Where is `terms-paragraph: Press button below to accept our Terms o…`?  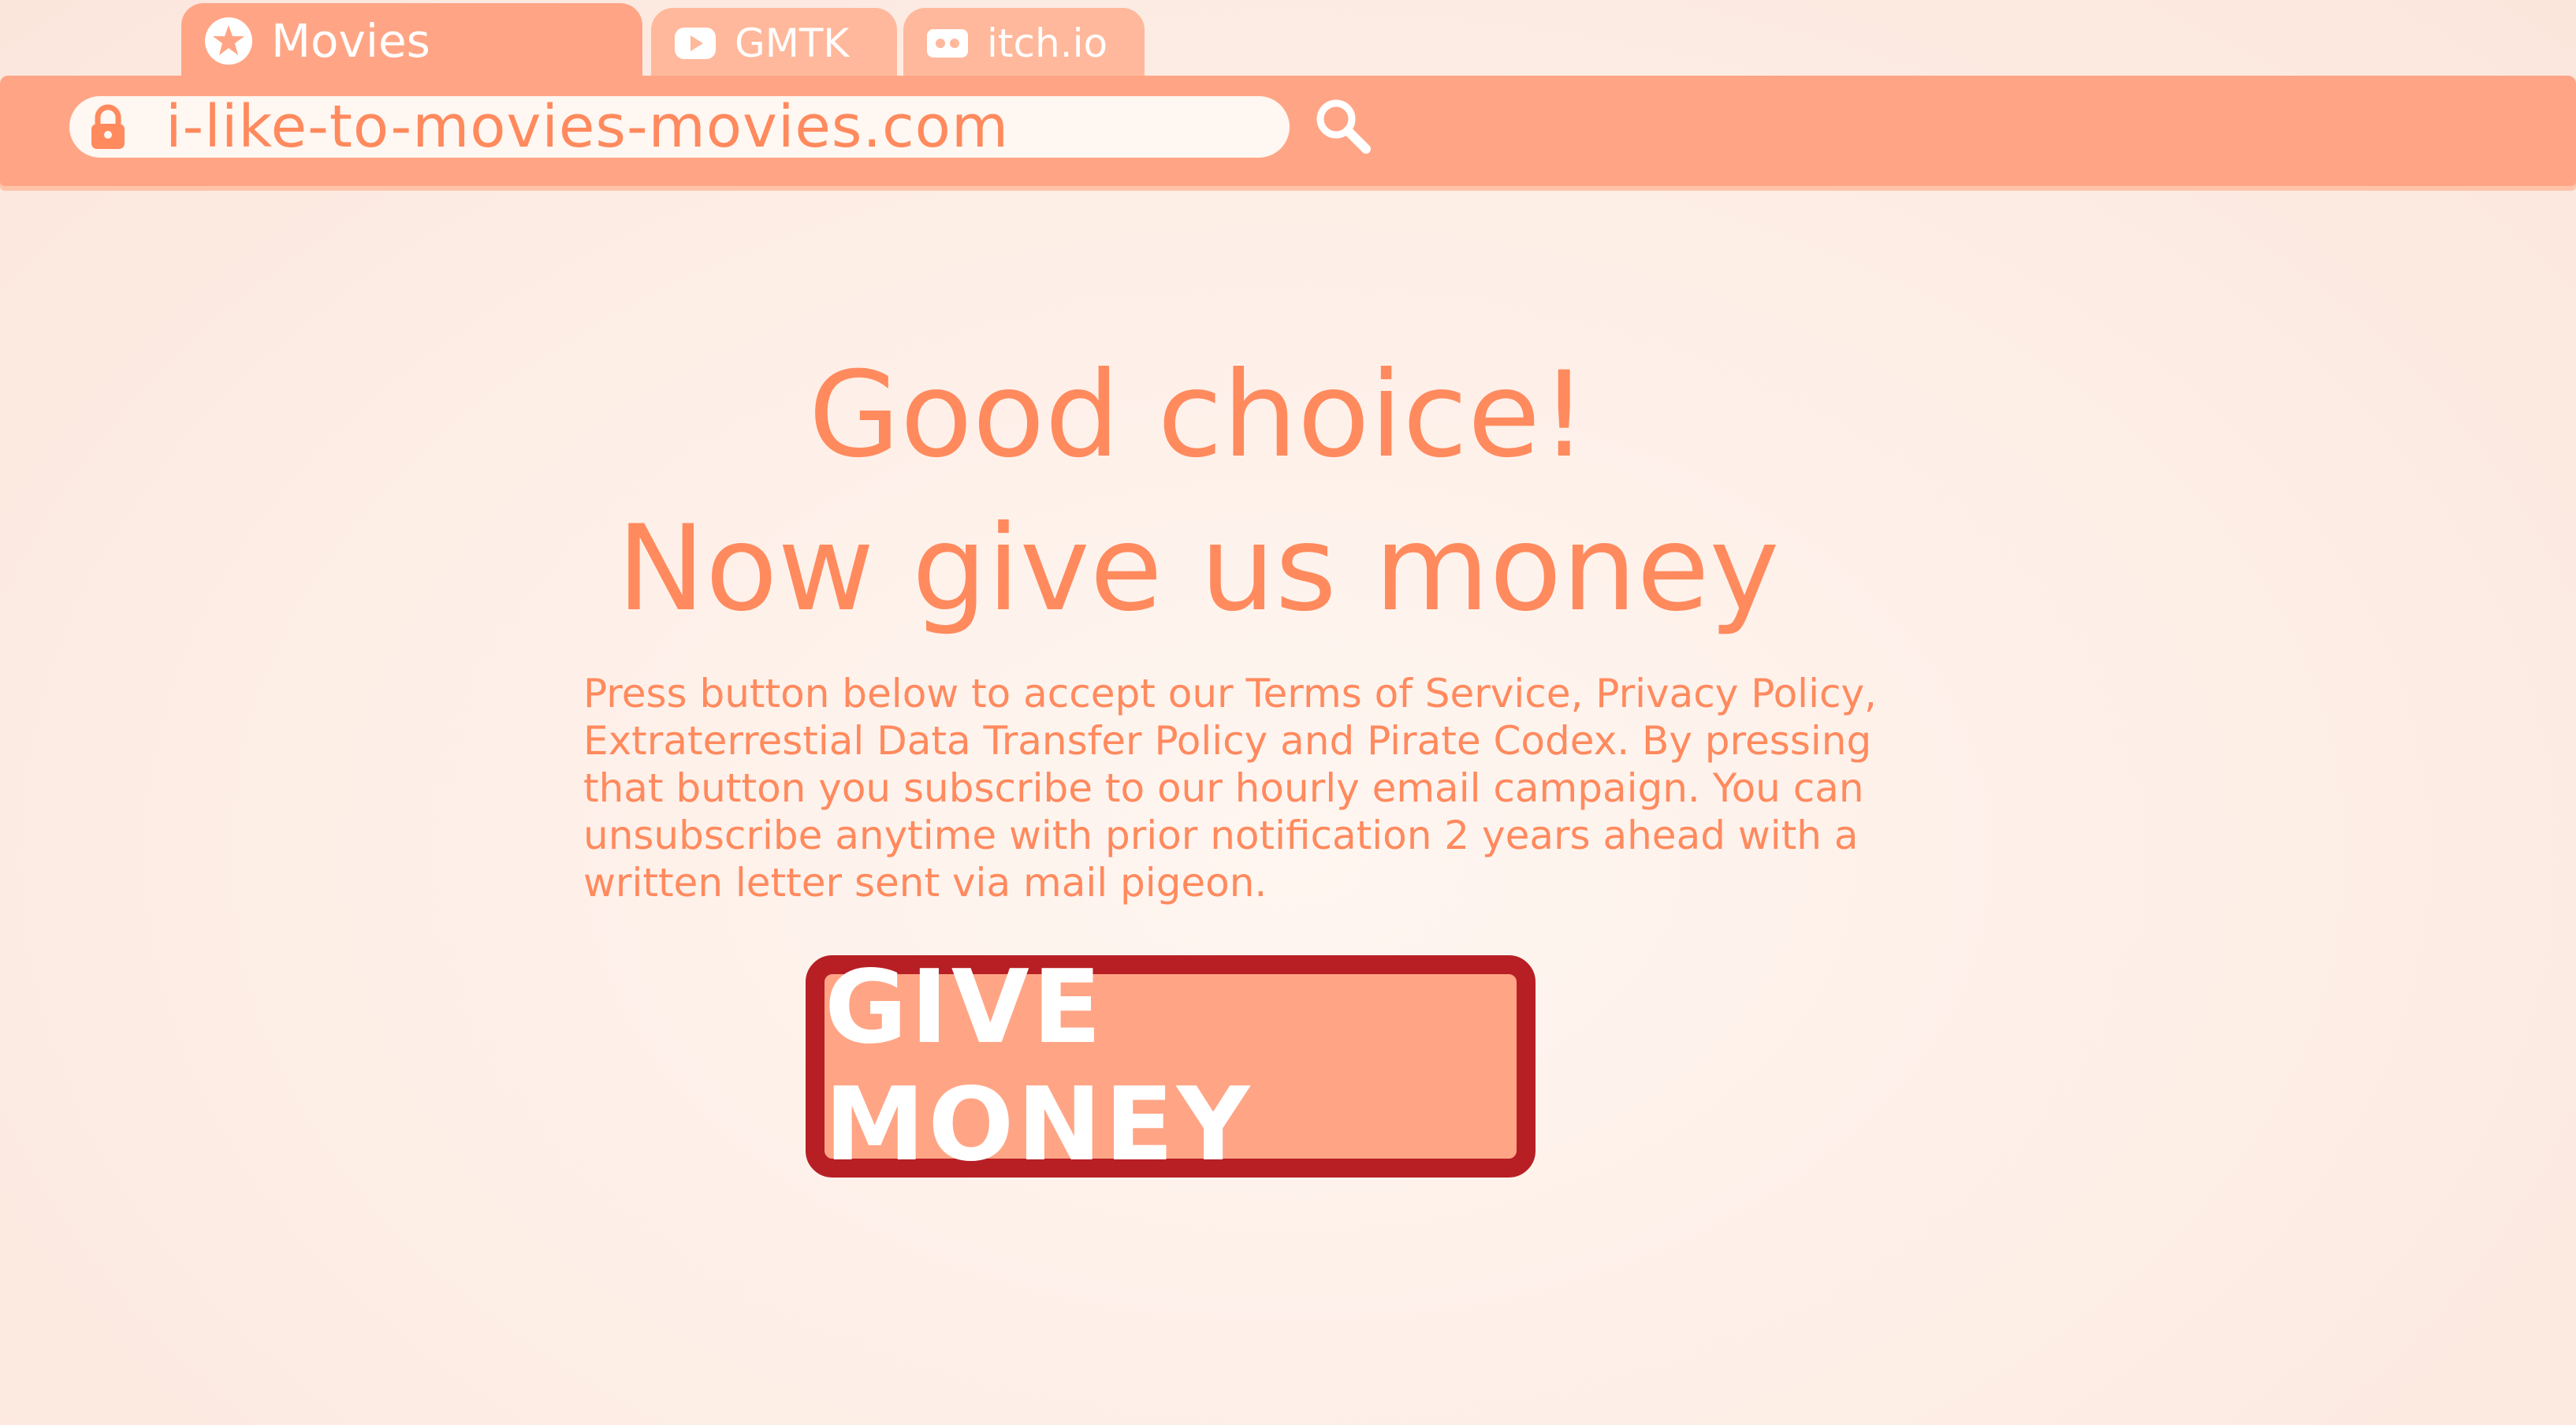 terms-paragraph: Press button below to accept our Terms o… is located at coordinates (1230, 789).